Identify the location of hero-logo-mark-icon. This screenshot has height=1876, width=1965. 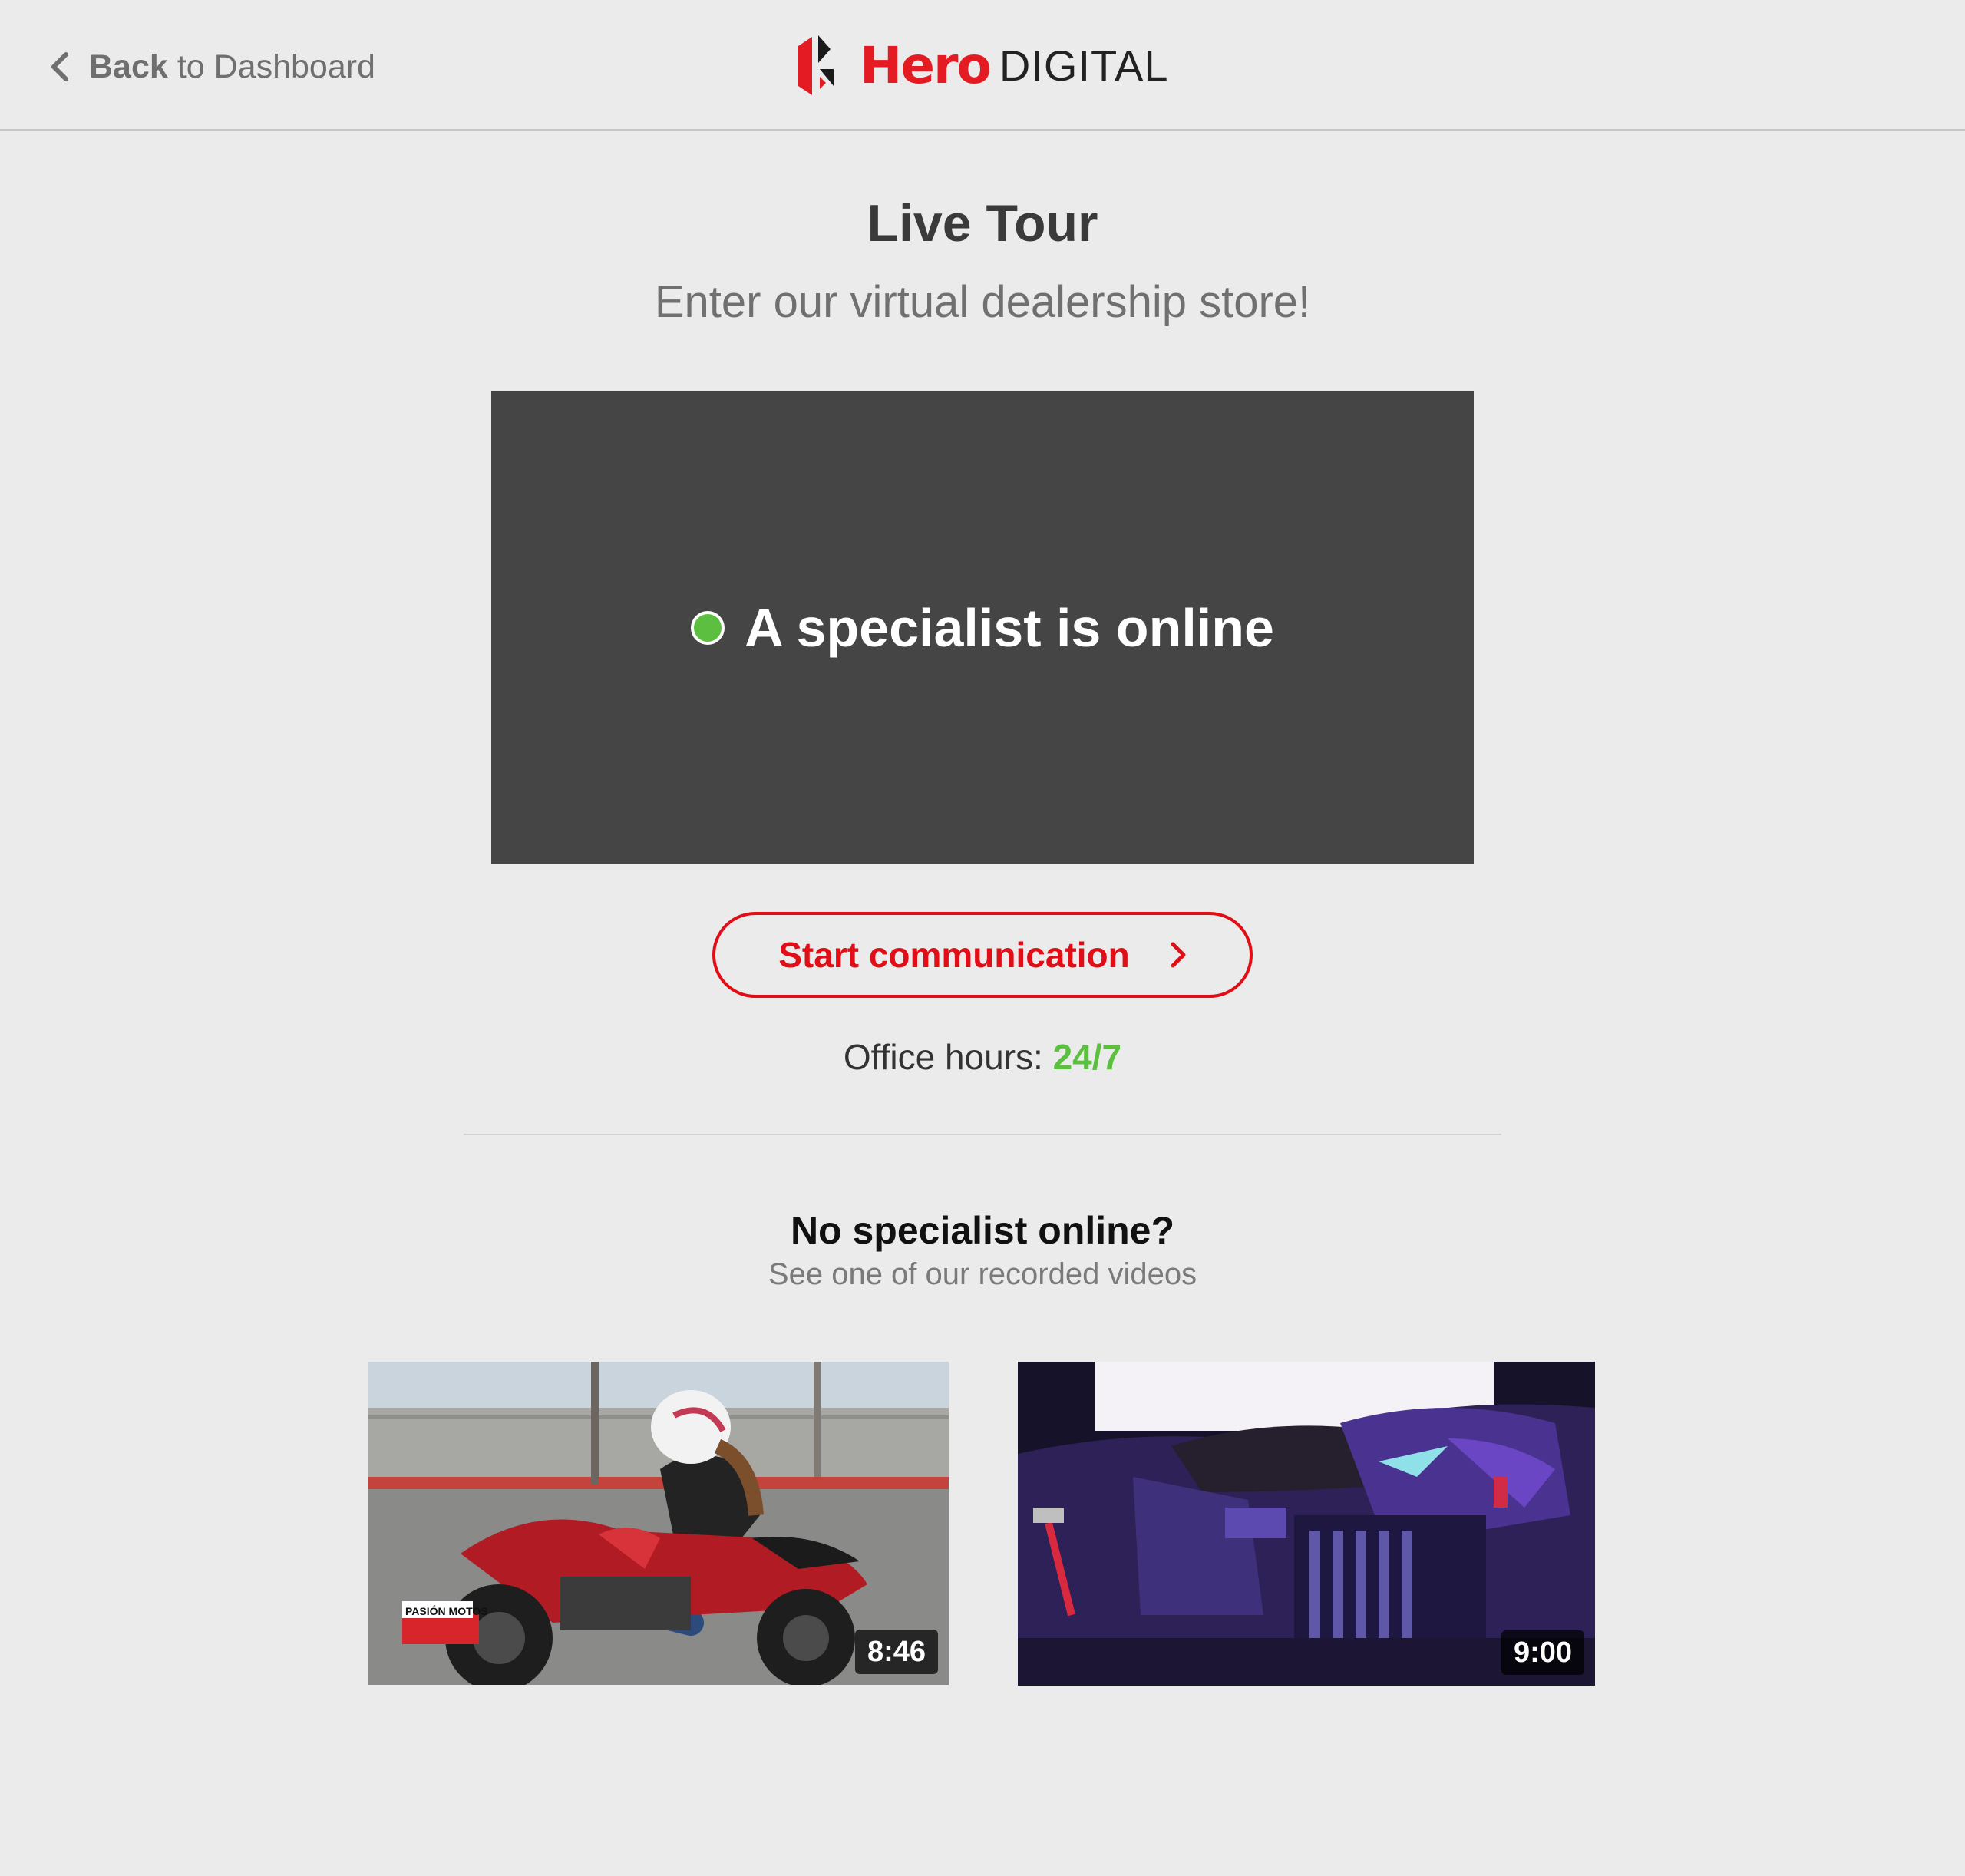
(816, 65).